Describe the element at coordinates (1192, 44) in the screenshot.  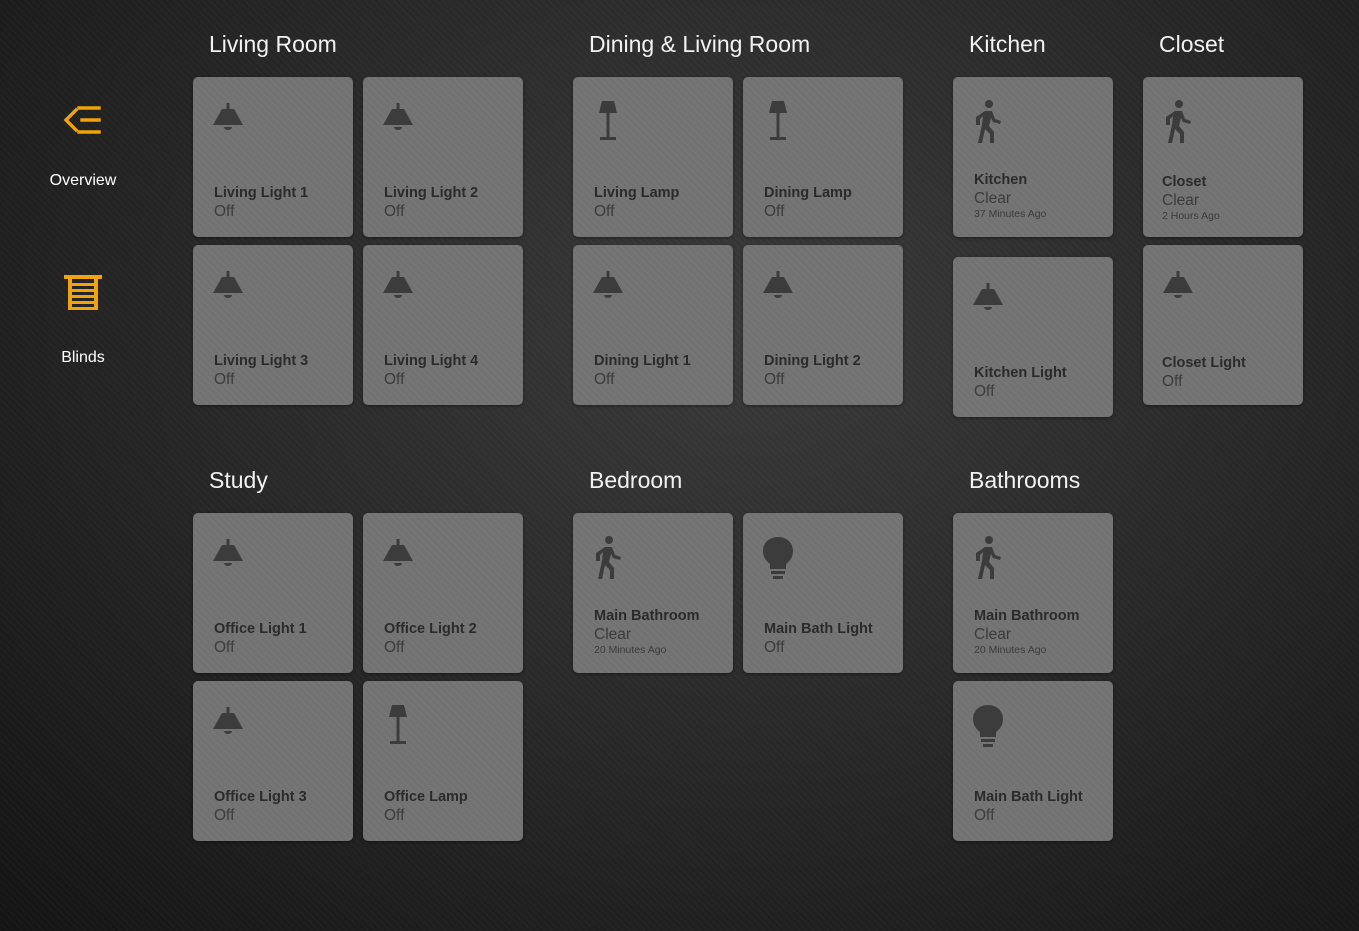
I see `section-title: Closet` at that location.